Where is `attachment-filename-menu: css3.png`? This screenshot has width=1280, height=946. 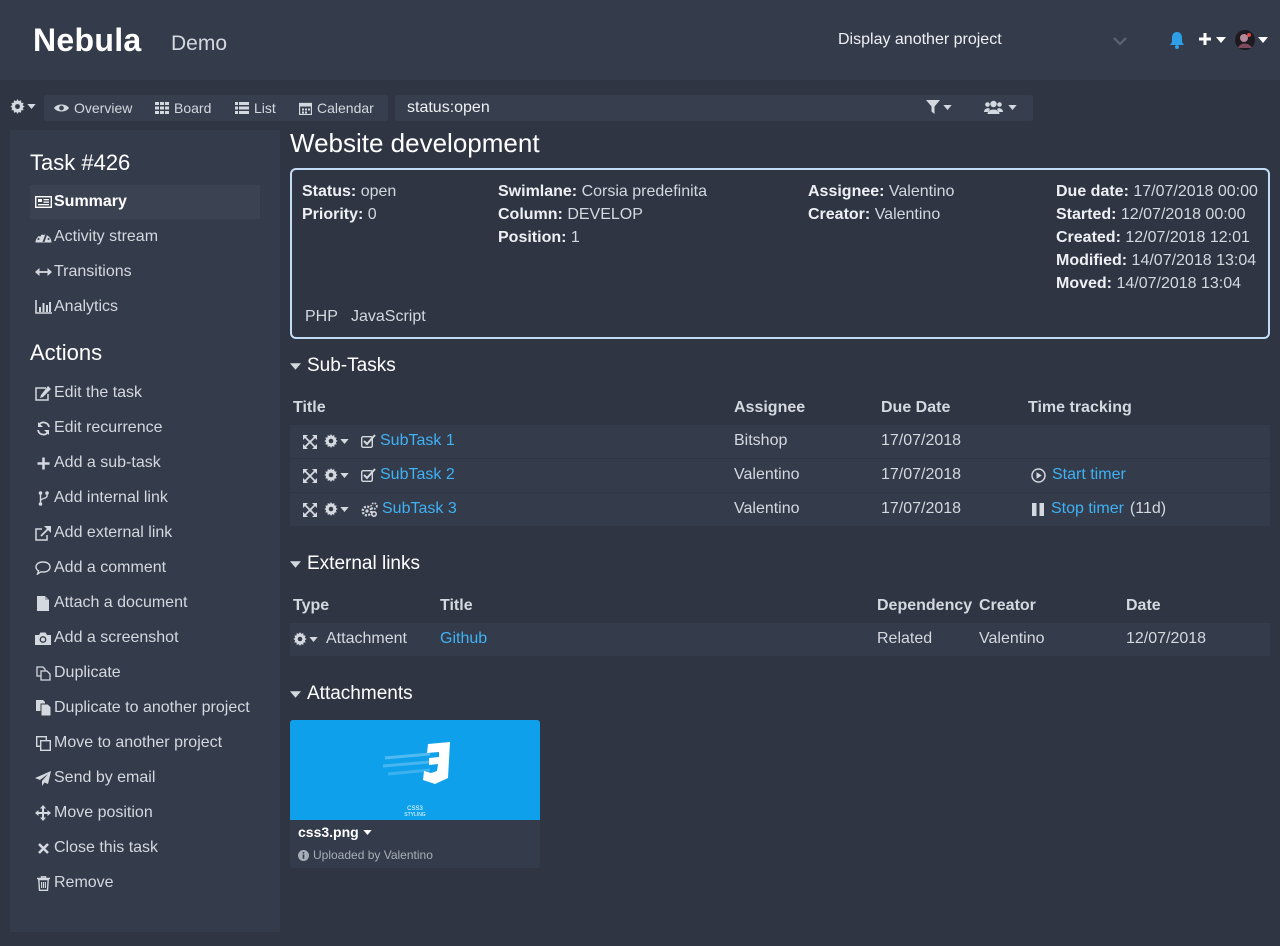 attachment-filename-menu: css3.png is located at coordinates (335, 832).